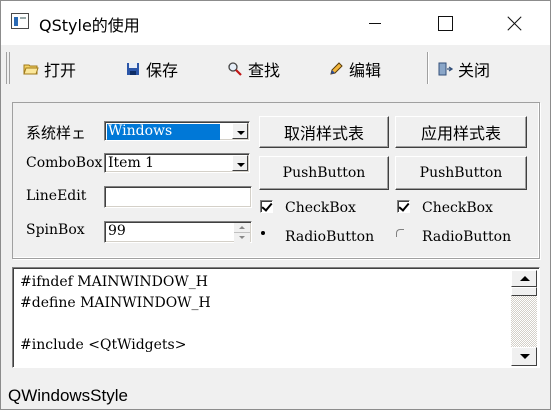 The width and height of the screenshot is (551, 410). What do you see at coordinates (428, 68) in the screenshot?
I see `toolbar-separator` at bounding box center [428, 68].